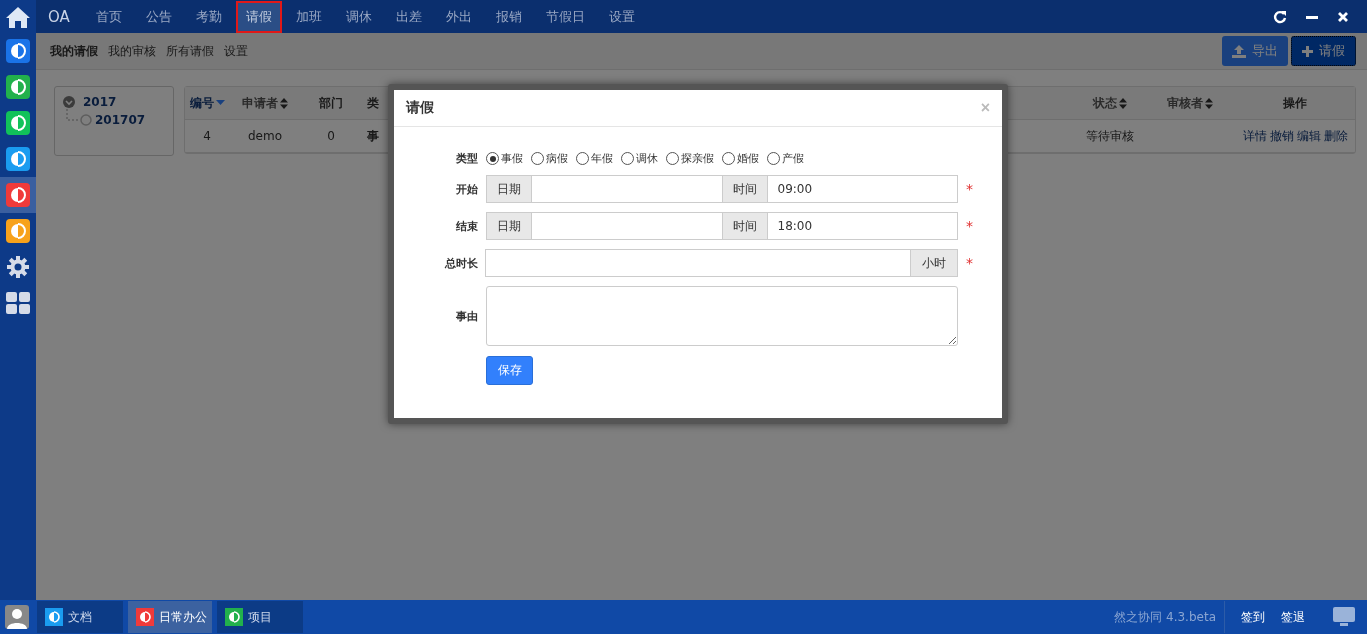 This screenshot has width=1367, height=634. I want to click on nav-tab: 首页, so click(108, 16).